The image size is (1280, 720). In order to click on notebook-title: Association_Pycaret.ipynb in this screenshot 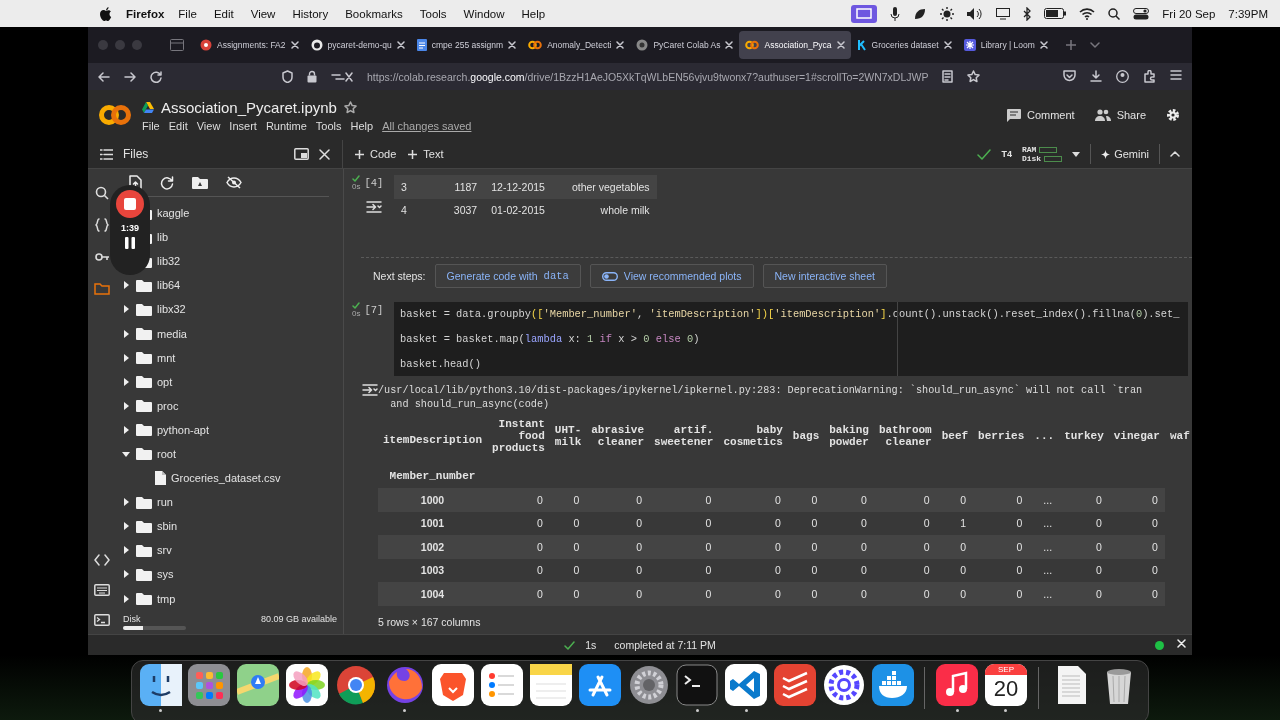, I will do `click(249, 107)`.